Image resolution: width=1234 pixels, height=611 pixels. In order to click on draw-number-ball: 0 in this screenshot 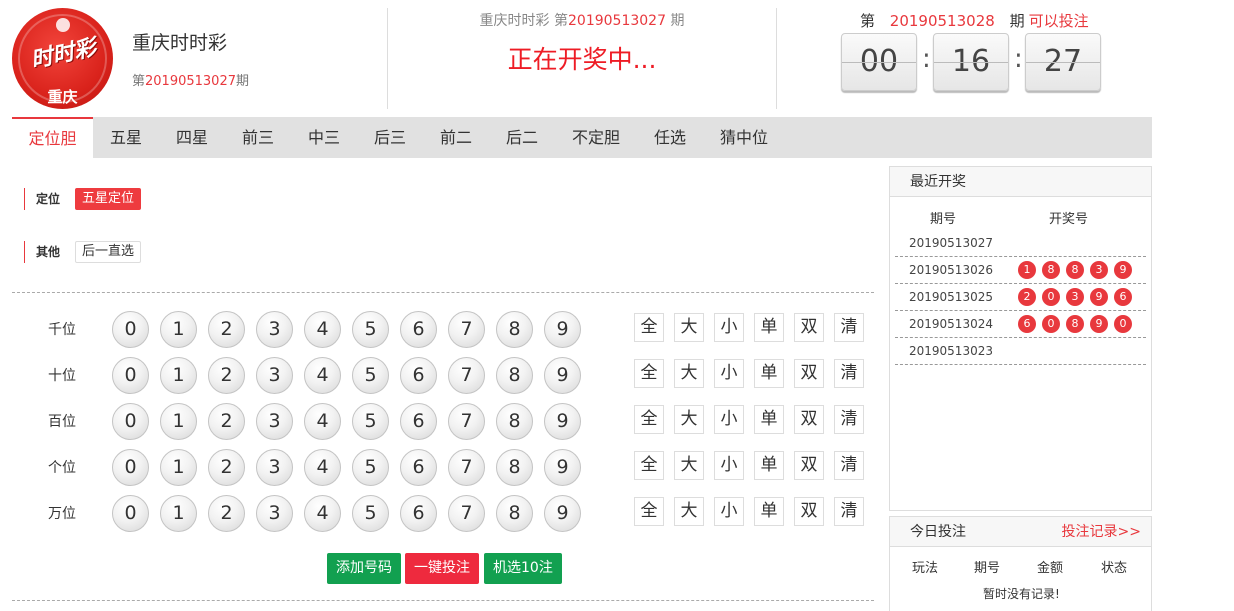, I will do `click(1051, 324)`.